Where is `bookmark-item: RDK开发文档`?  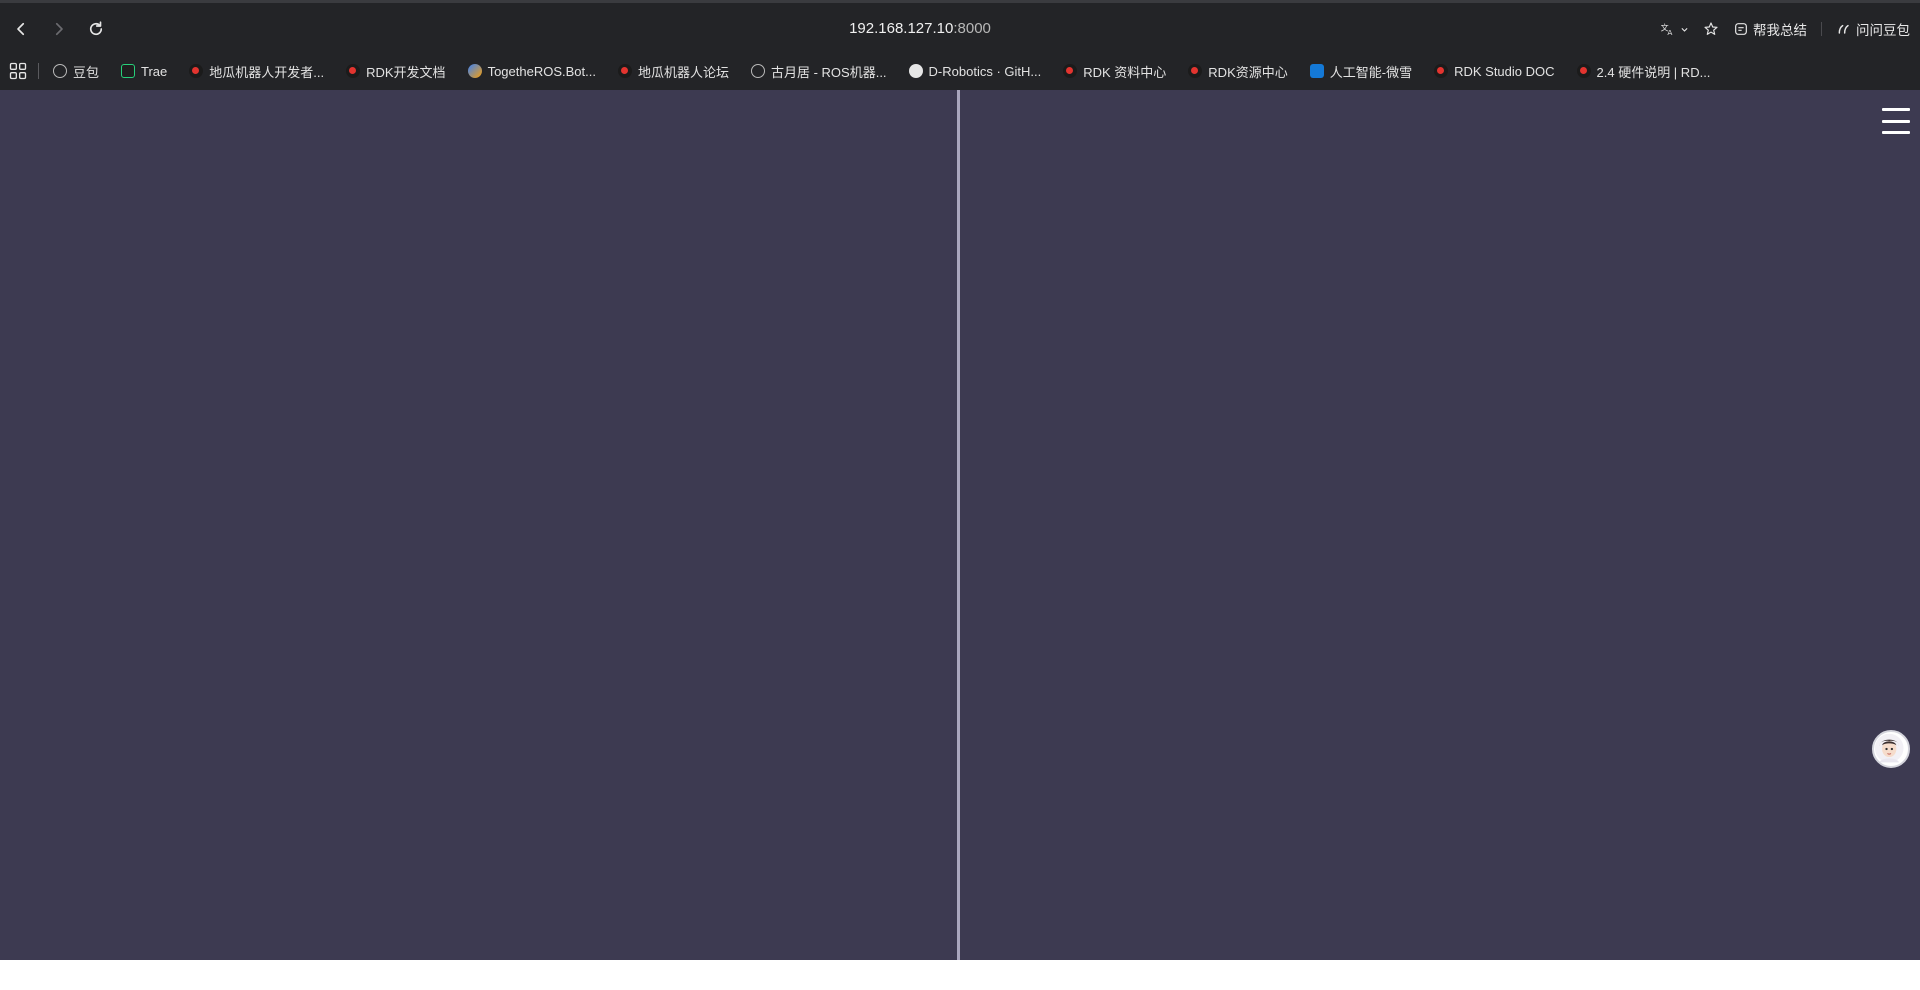
bookmark-item: RDK开发文档 is located at coordinates (396, 71).